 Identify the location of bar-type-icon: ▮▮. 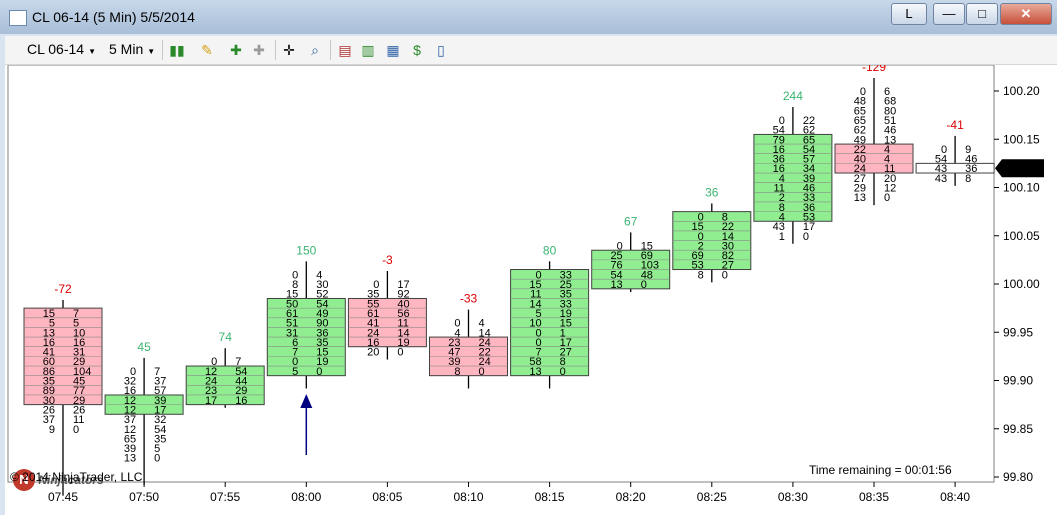
(177, 50).